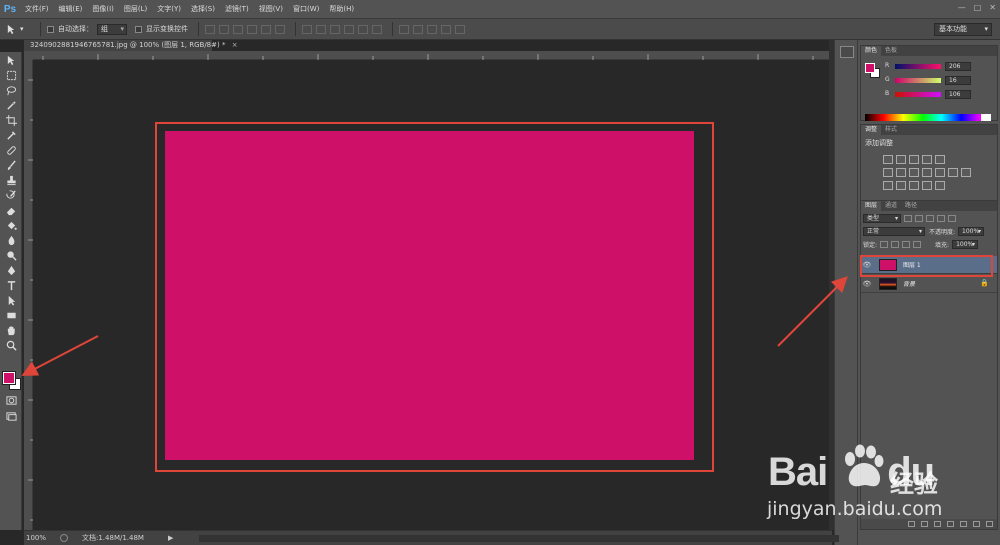 The height and width of the screenshot is (545, 1000). Describe the element at coordinates (11, 330) in the screenshot. I see `hand-tool` at that location.